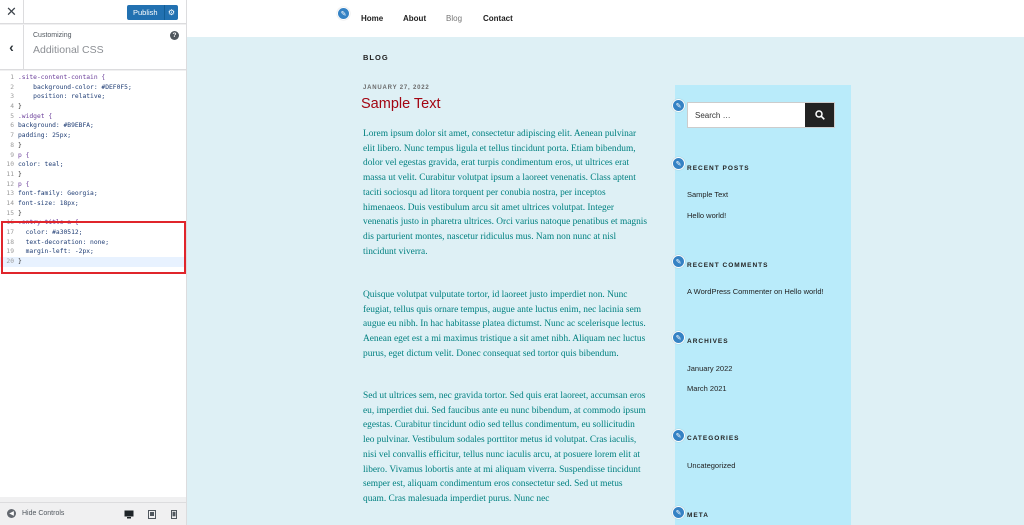 Image resolution: width=1024 pixels, height=525 pixels. What do you see at coordinates (11, 513) in the screenshot?
I see `collapse-arrow-icon: ◀` at bounding box center [11, 513].